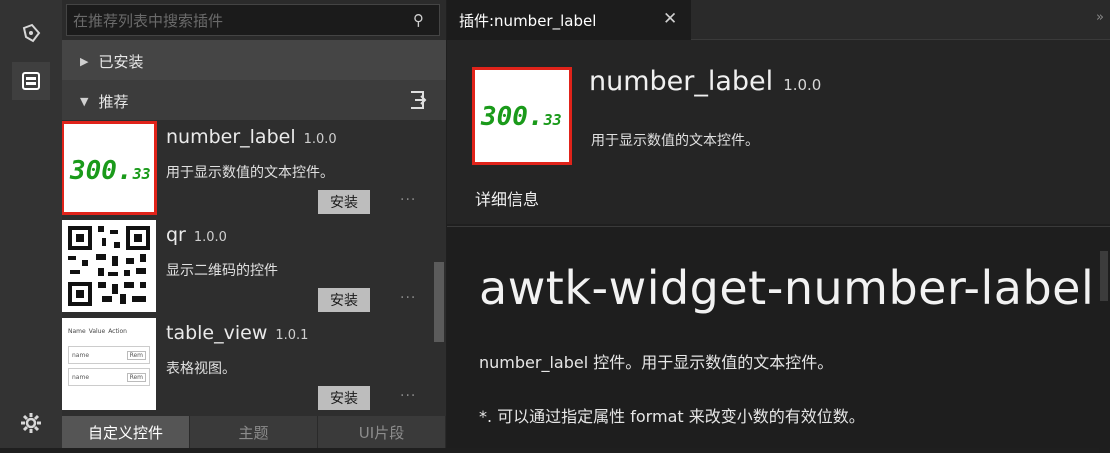  What do you see at coordinates (201, 369) in the screenshot?
I see `plugin-desc: 表格视图。` at bounding box center [201, 369].